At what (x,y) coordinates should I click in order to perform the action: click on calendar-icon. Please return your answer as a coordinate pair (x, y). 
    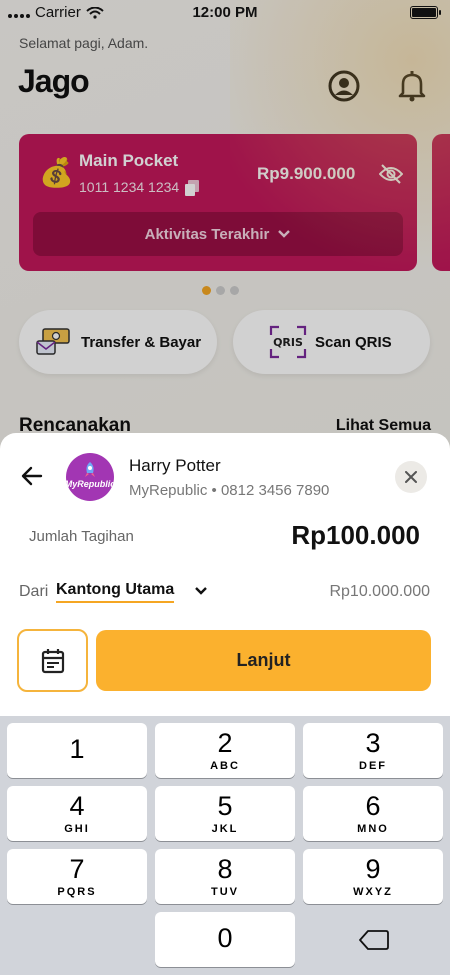
    Looking at the image, I should click on (52, 660).